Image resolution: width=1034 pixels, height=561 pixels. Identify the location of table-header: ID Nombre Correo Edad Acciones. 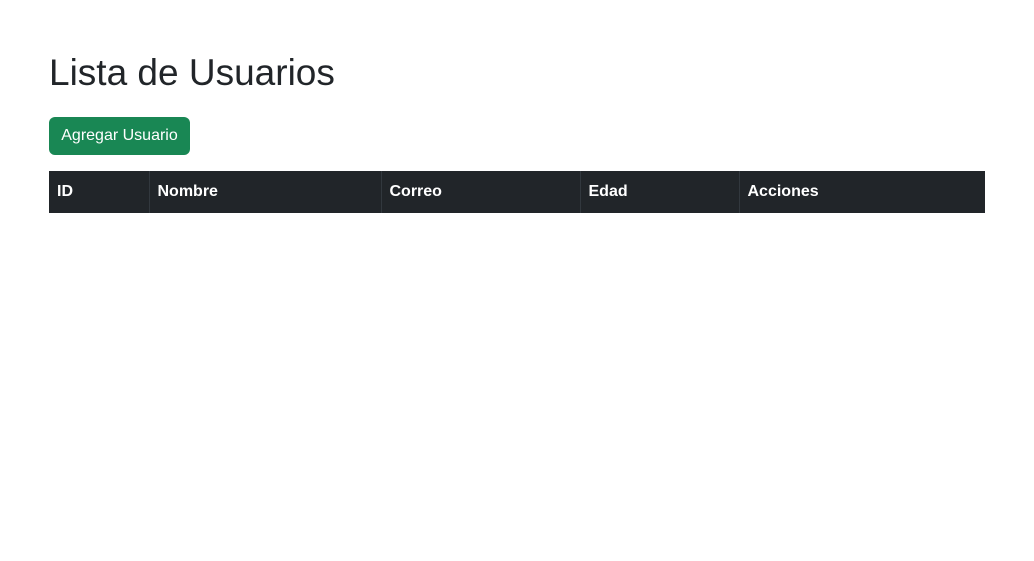
(517, 192).